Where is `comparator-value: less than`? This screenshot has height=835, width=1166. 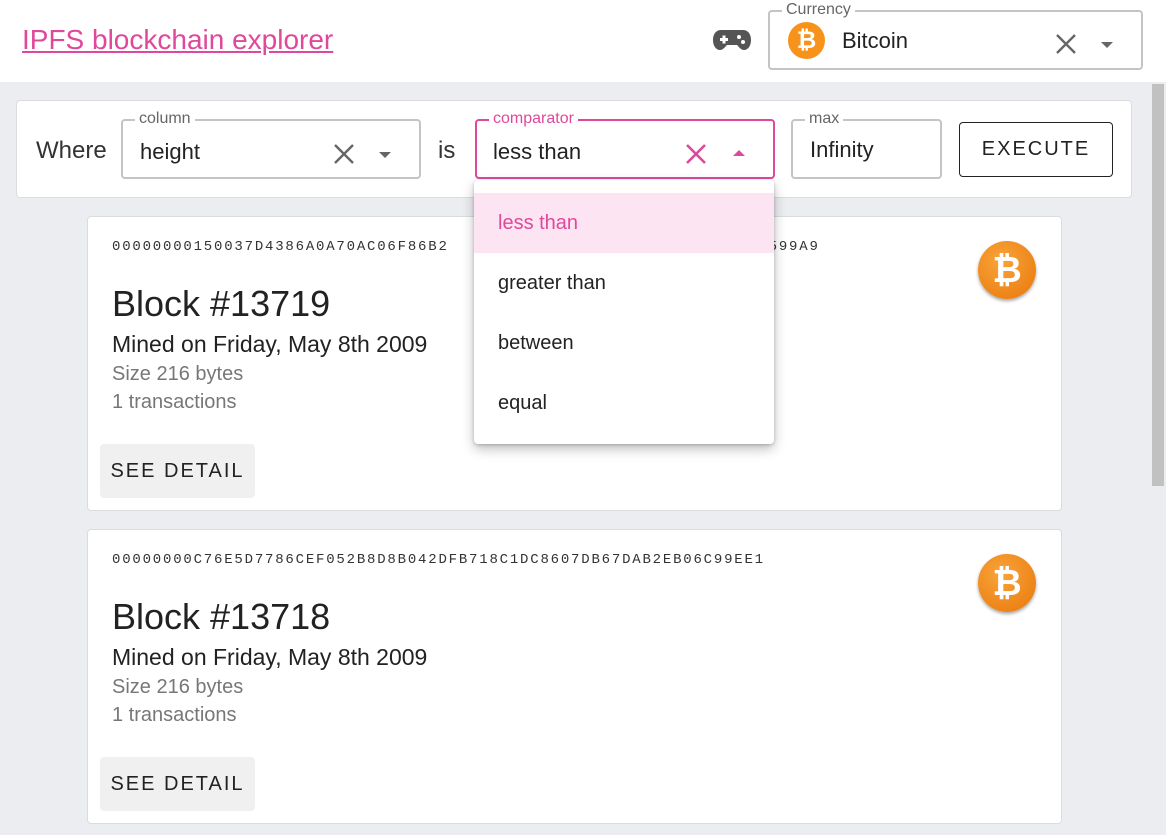
comparator-value: less than is located at coordinates (537, 151).